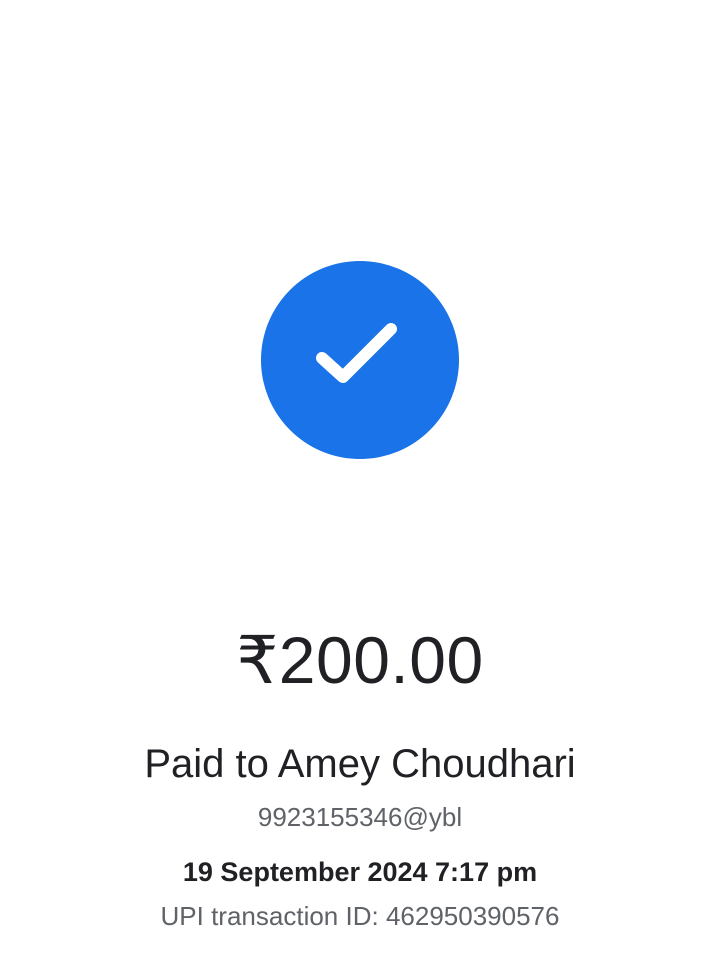 This screenshot has height=968, width=720. What do you see at coordinates (360, 872) in the screenshot?
I see `payment-datetime: 19 September 2024 7:17 pm` at bounding box center [360, 872].